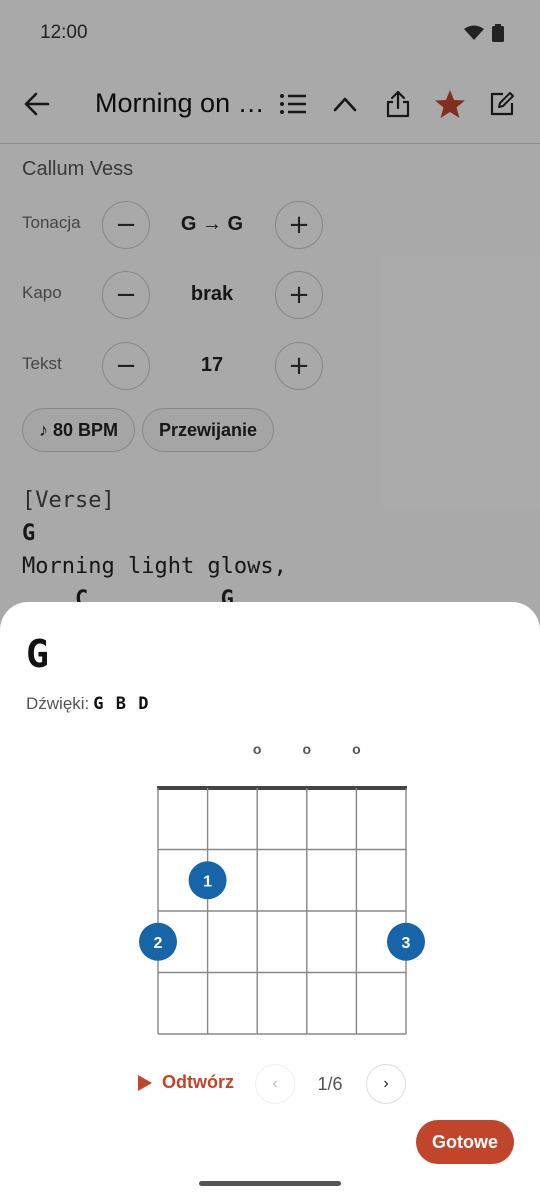  I want to click on play-label: Odtwórz, so click(198, 1082).